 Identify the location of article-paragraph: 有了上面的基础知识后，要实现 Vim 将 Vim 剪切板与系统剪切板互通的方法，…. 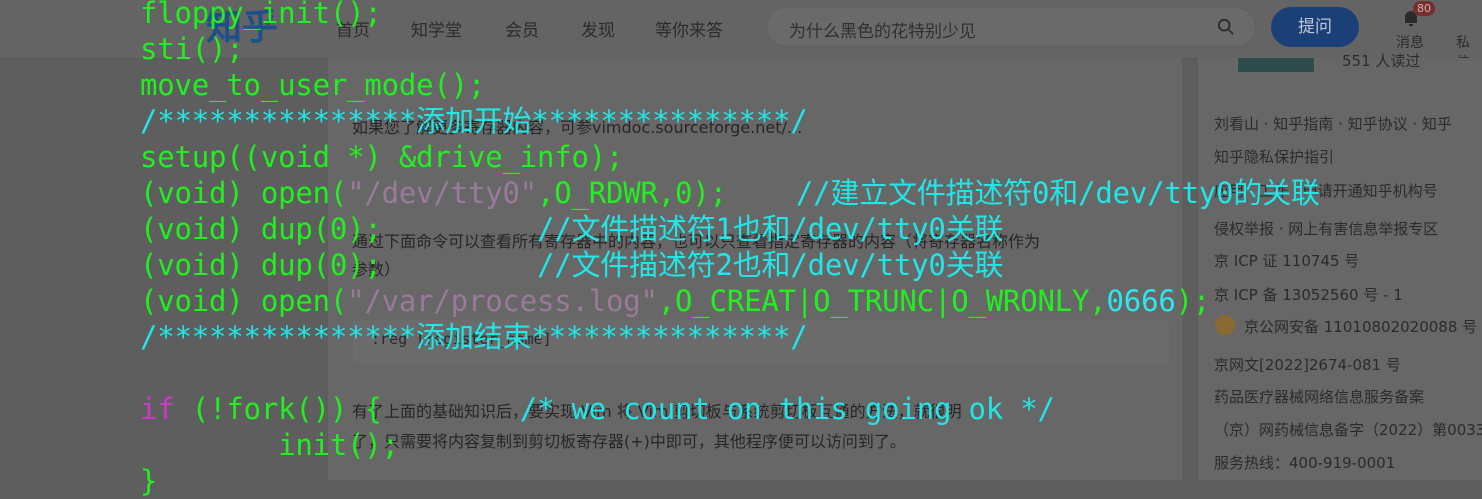
(657, 411).